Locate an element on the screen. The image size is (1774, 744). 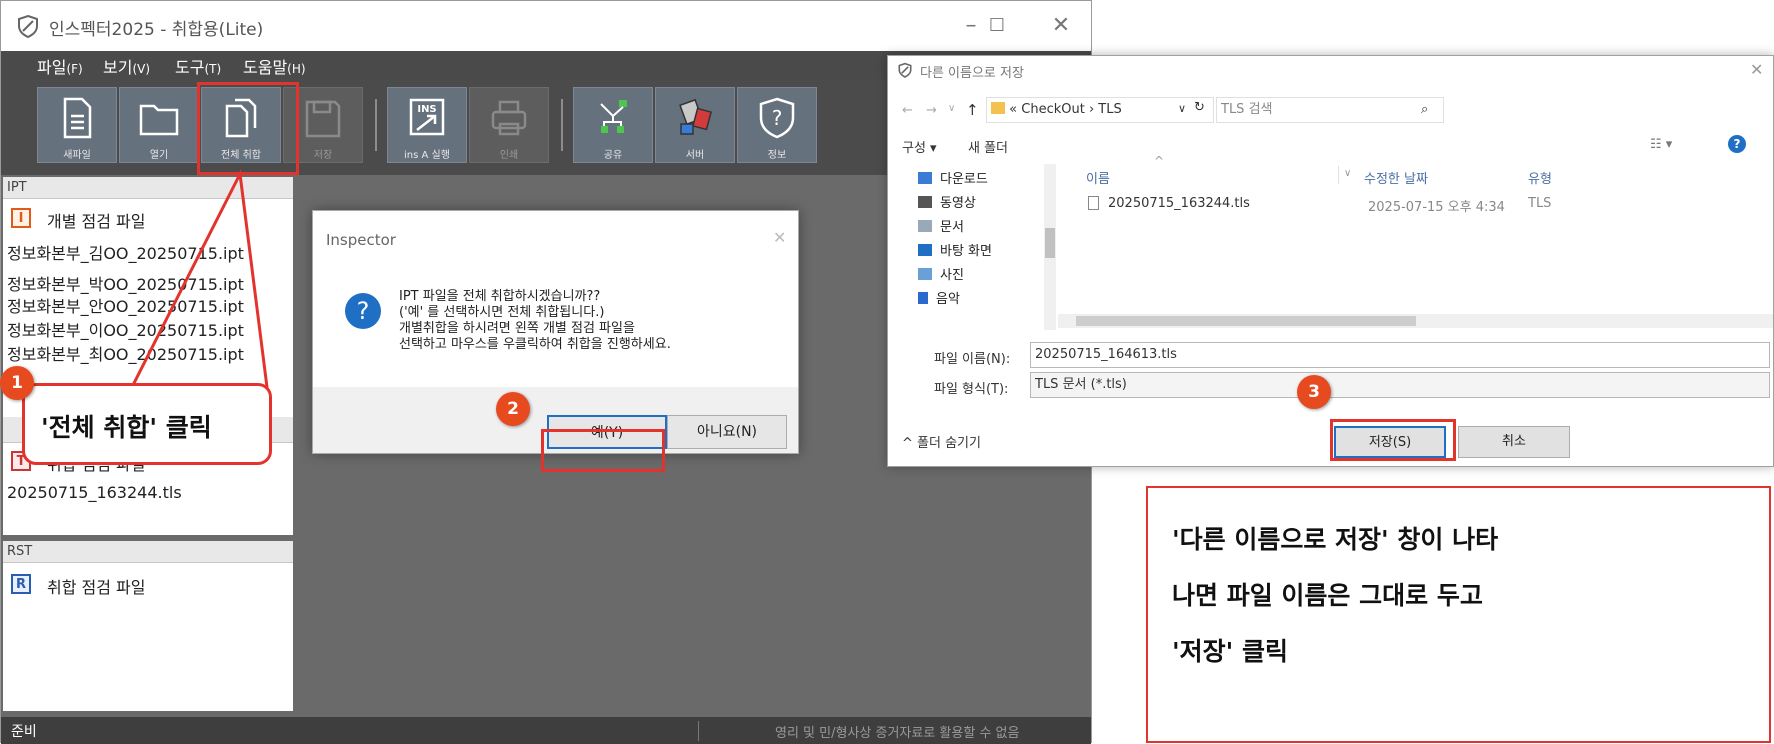
step-badge-3: 3 is located at coordinates (1314, 392).